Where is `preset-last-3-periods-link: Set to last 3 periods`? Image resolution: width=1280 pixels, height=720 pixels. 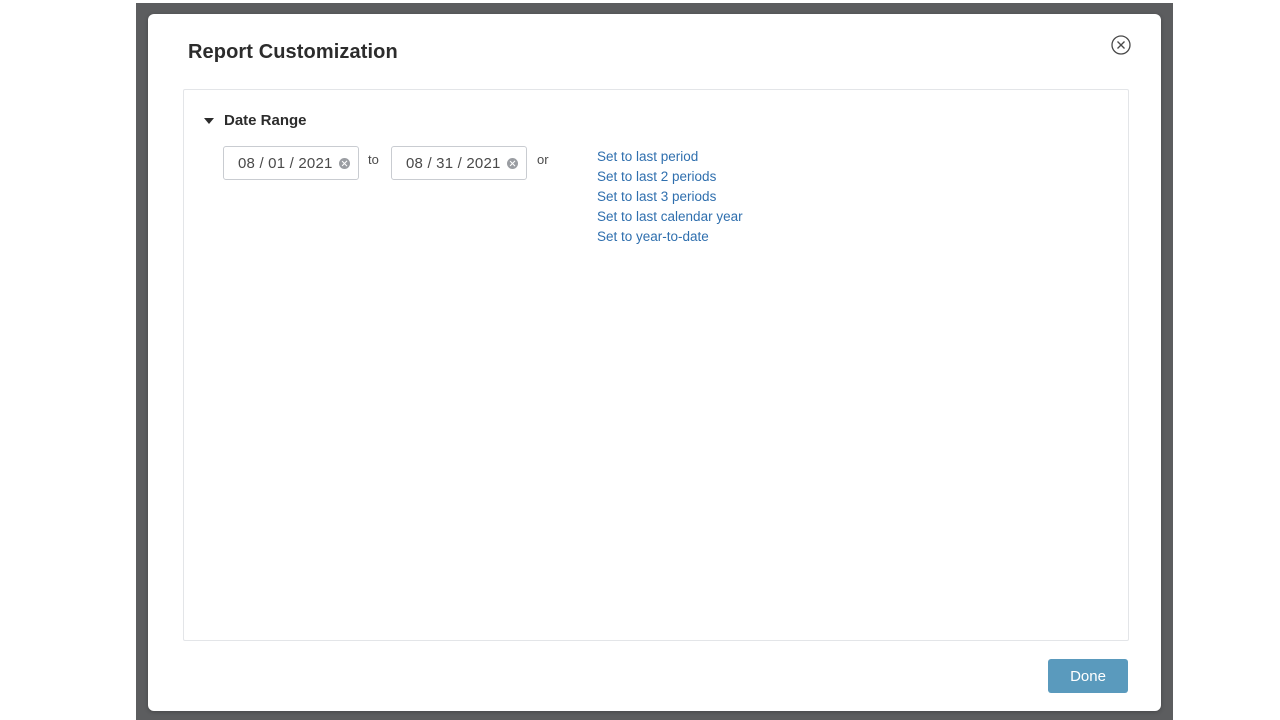 preset-last-3-periods-link: Set to last 3 periods is located at coordinates (670, 197).